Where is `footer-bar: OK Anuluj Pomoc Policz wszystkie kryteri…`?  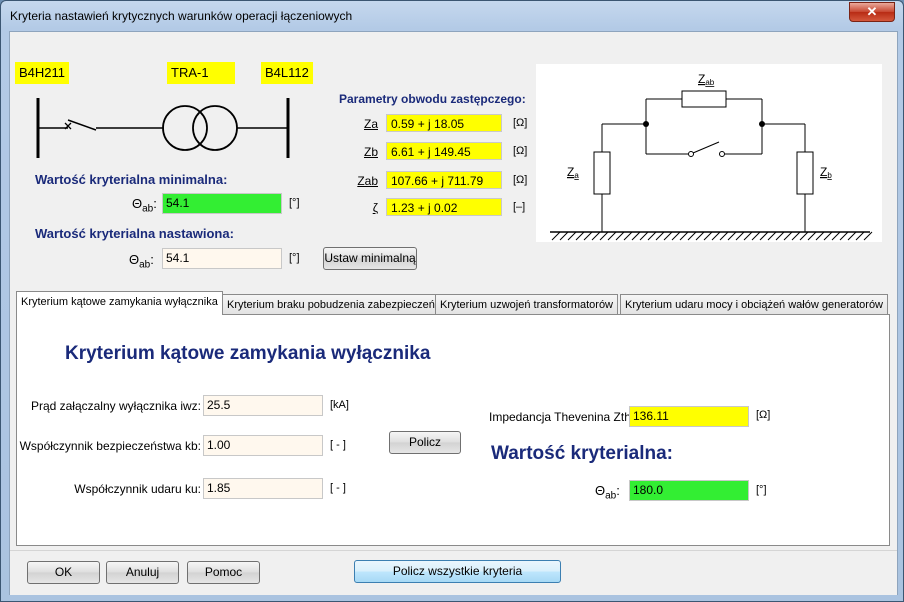
footer-bar: OK Anuluj Pomoc Policz wszystkie kryteri… is located at coordinates (453, 572).